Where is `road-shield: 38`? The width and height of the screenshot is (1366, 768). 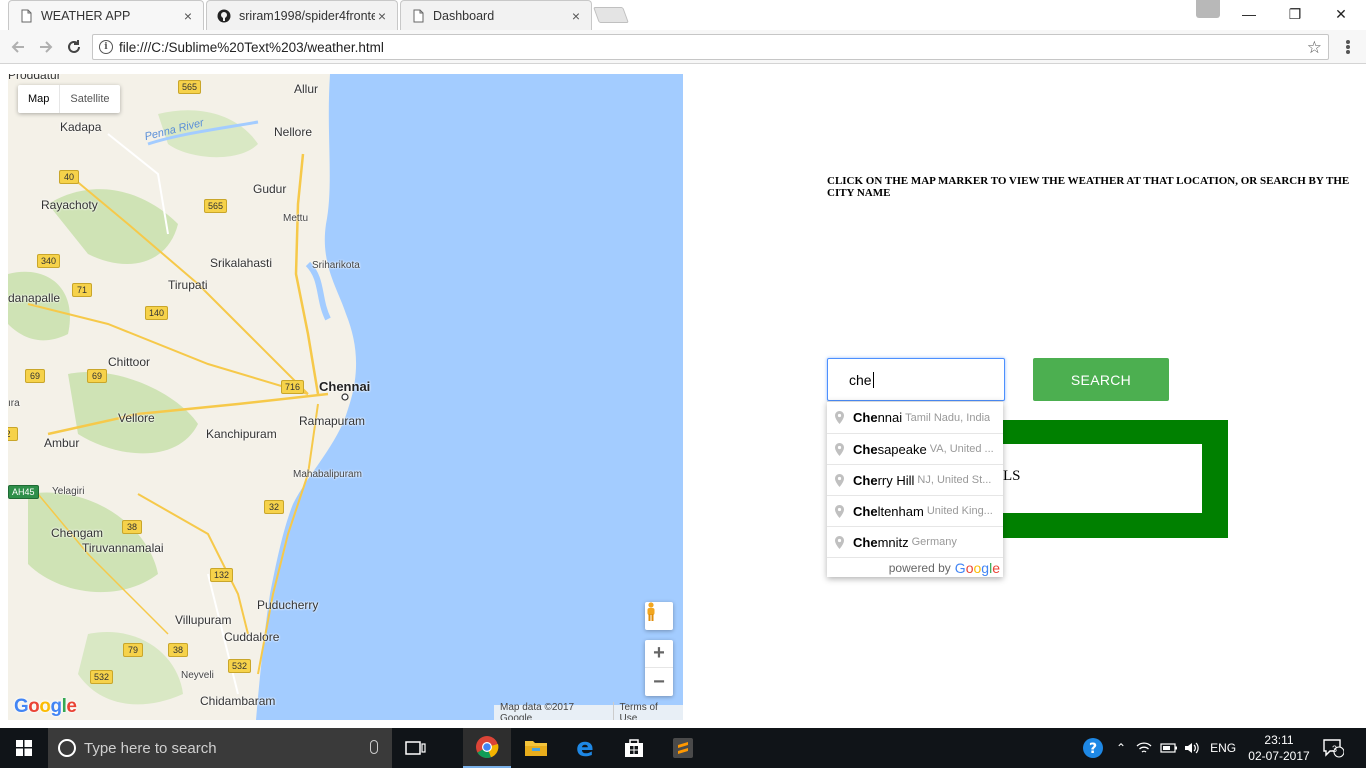
road-shield: 38 is located at coordinates (132, 527).